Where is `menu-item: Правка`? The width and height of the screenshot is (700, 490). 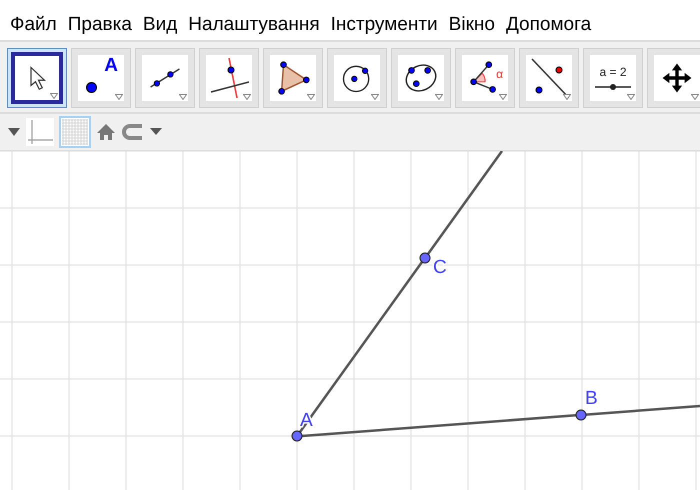 menu-item: Правка is located at coordinates (100, 25).